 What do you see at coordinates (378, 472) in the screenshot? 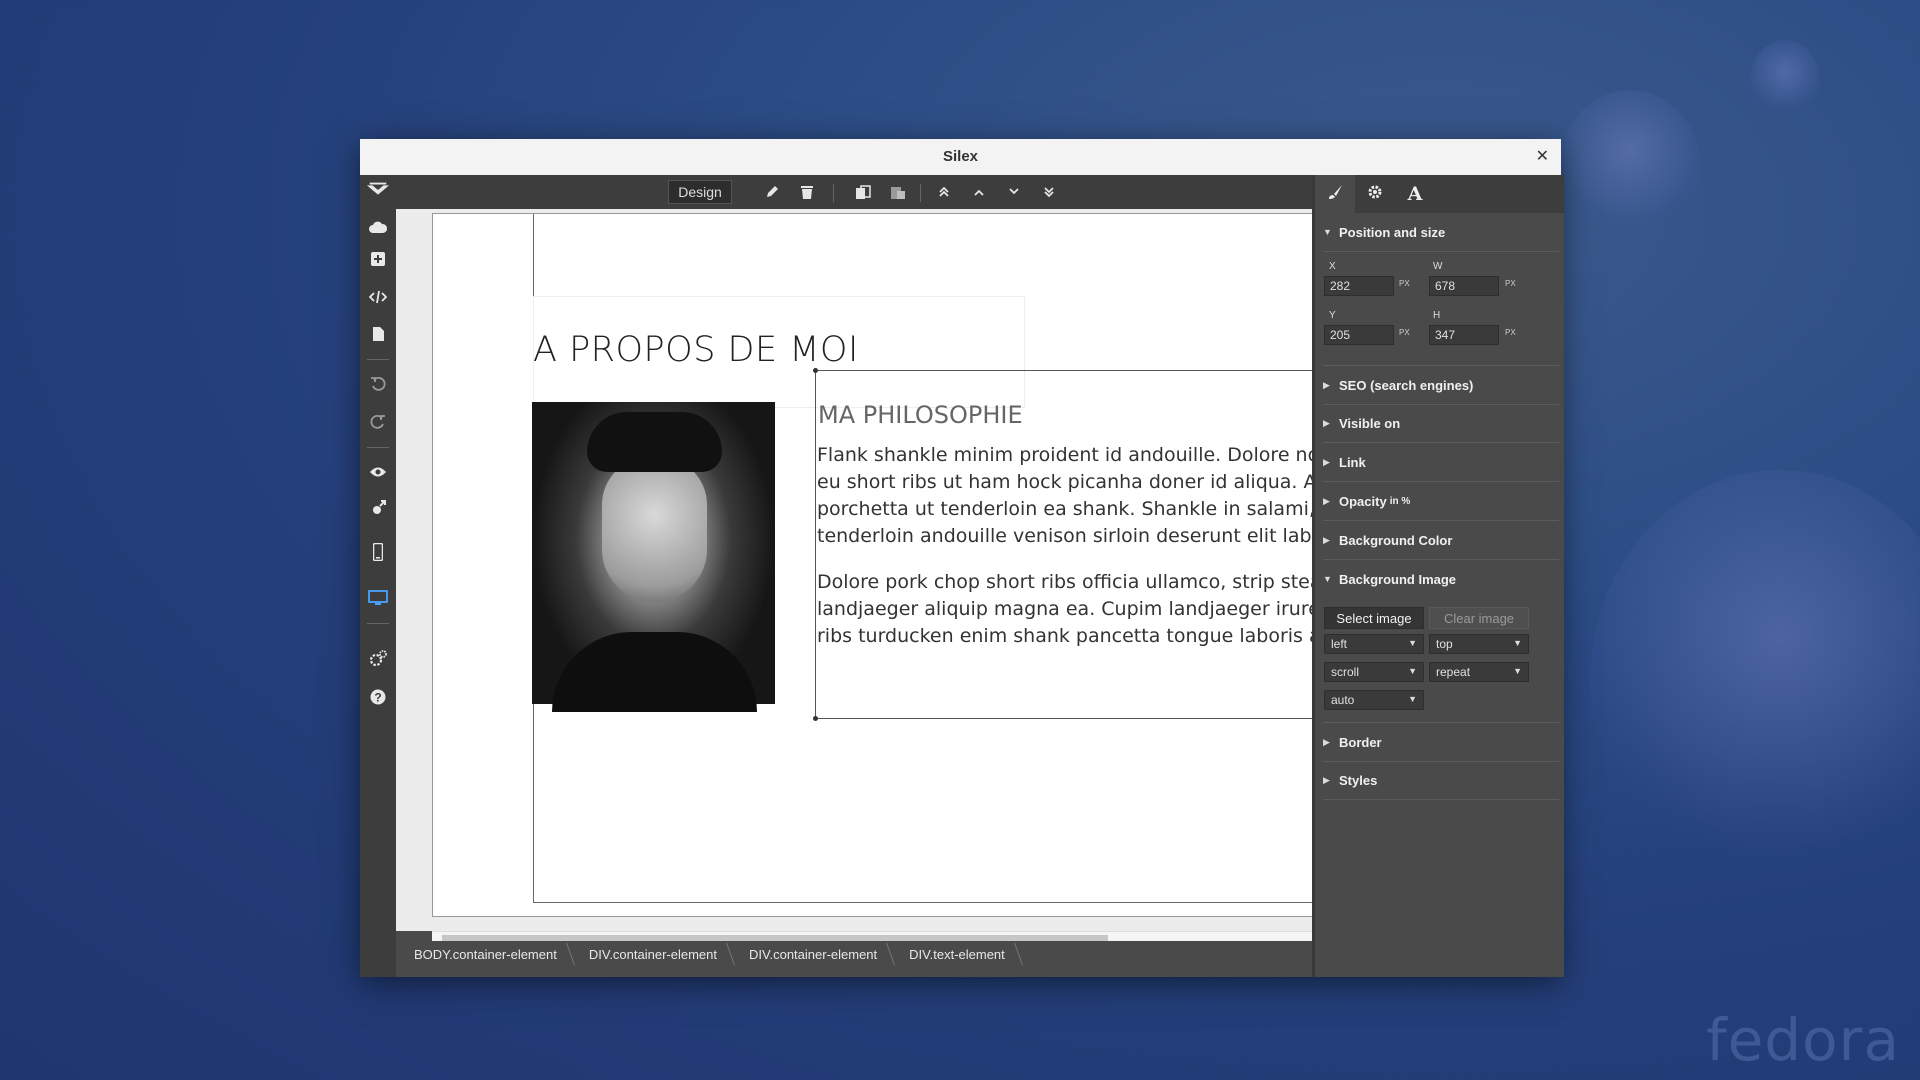
I see `eye-icon` at bounding box center [378, 472].